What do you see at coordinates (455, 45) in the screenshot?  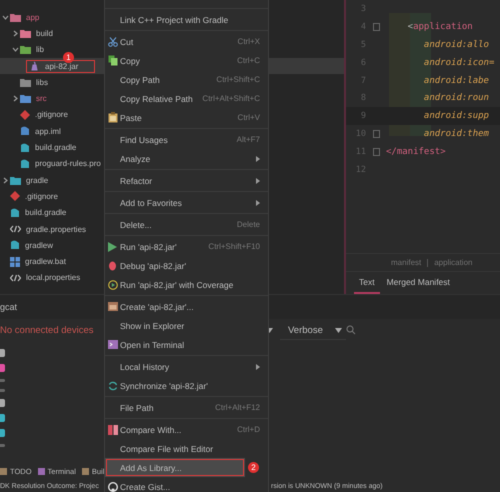 I see `code-line: android:allo` at bounding box center [455, 45].